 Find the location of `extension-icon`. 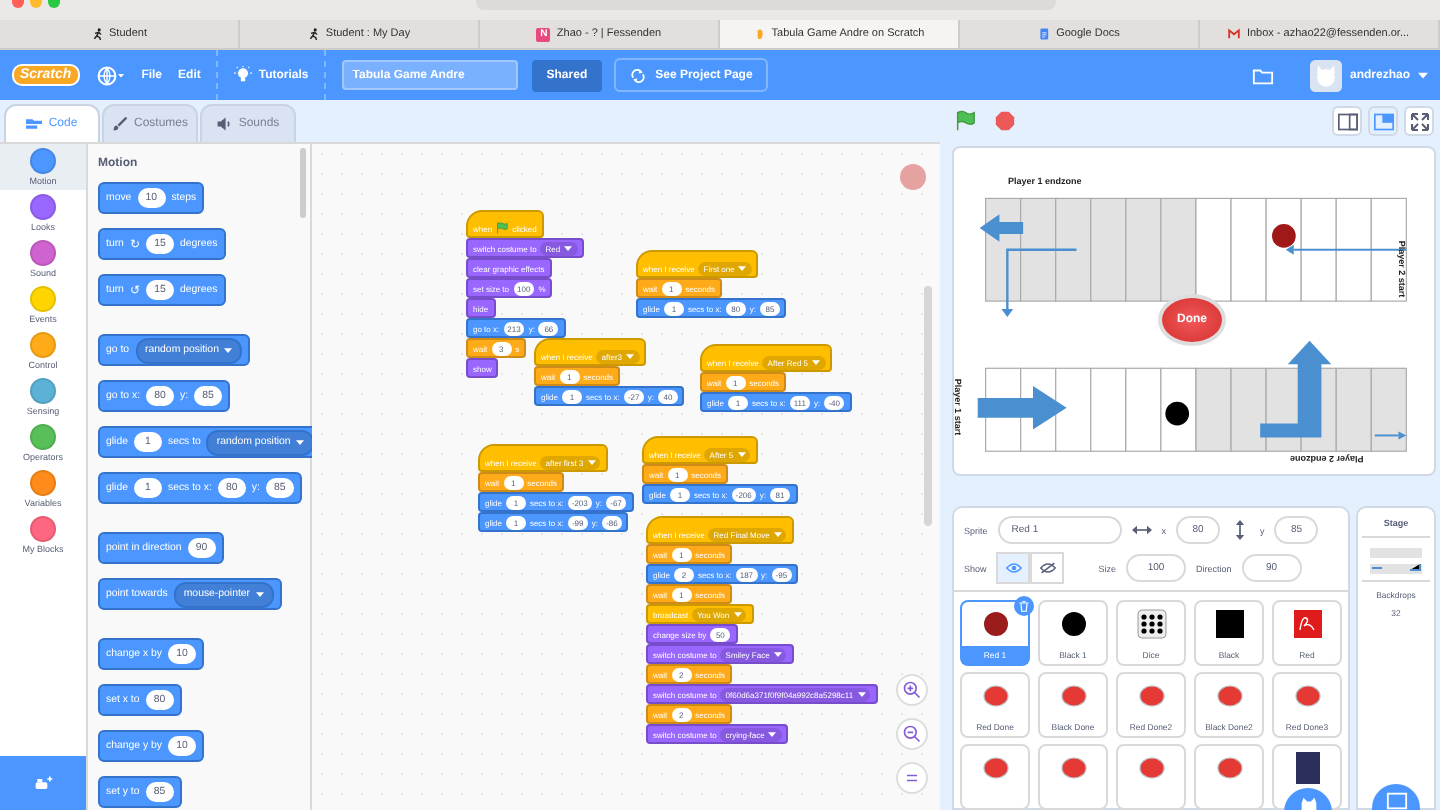

extension-icon is located at coordinates (43, 783).